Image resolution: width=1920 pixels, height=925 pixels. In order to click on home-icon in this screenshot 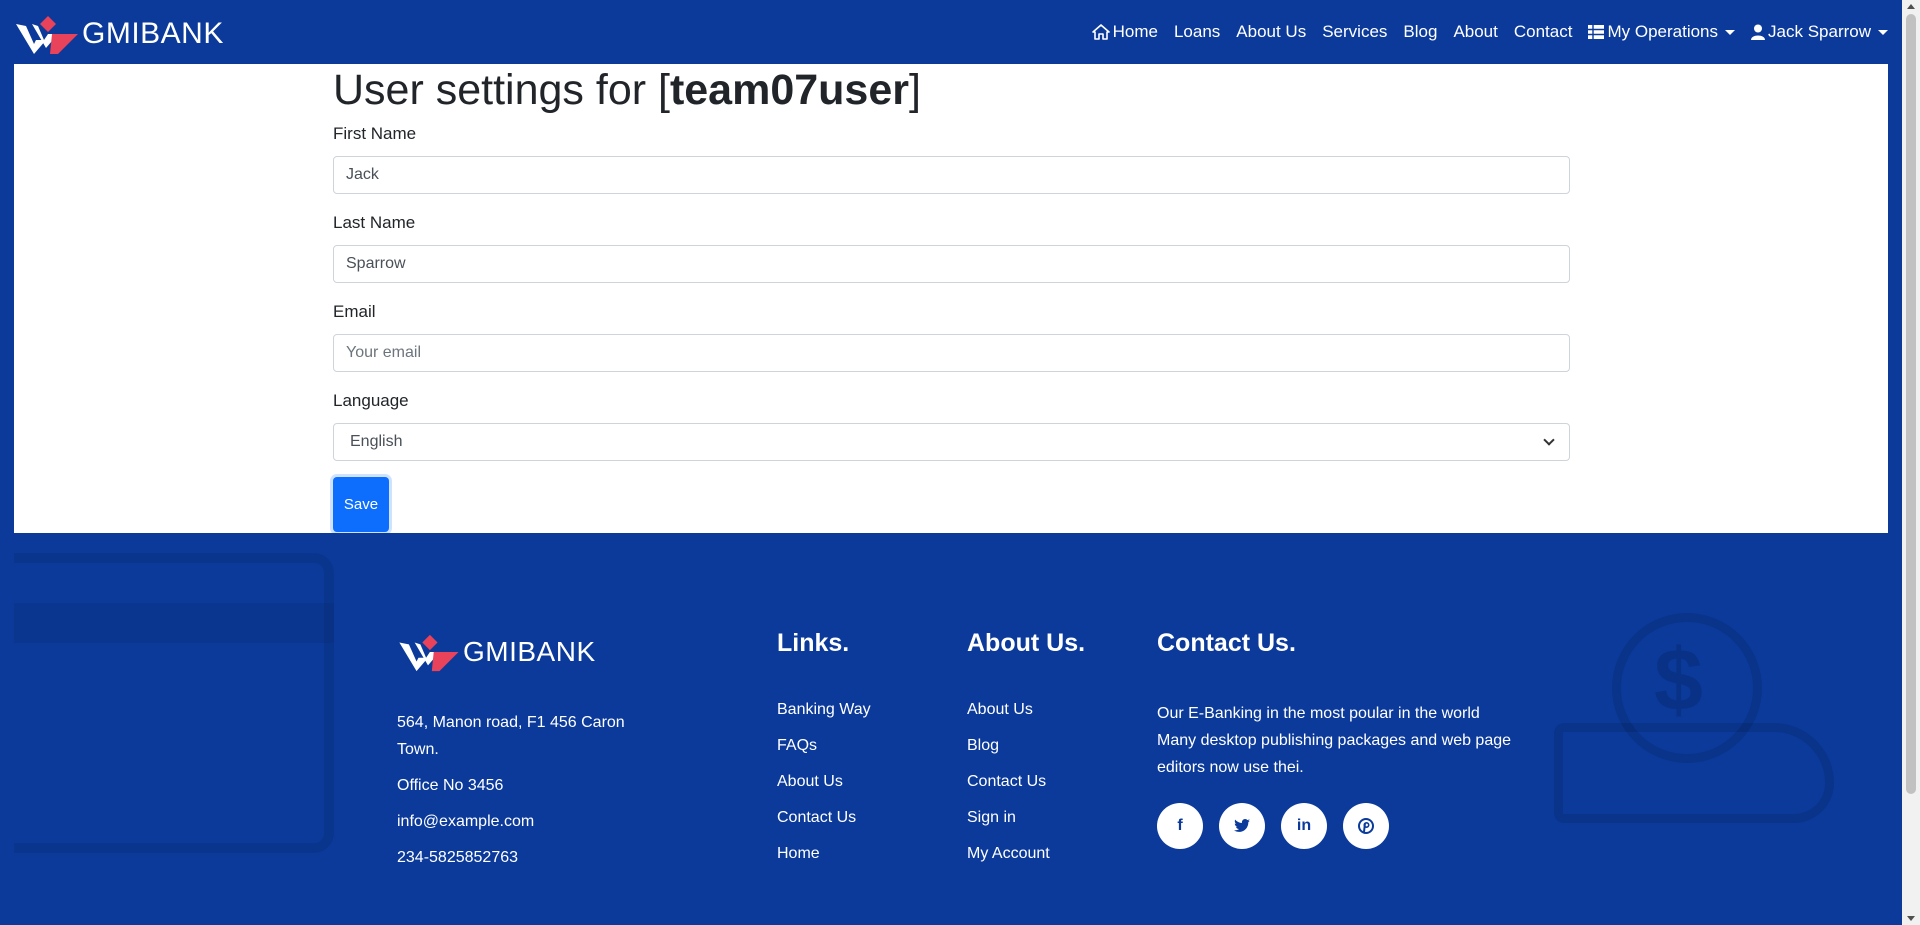, I will do `click(1100, 32)`.